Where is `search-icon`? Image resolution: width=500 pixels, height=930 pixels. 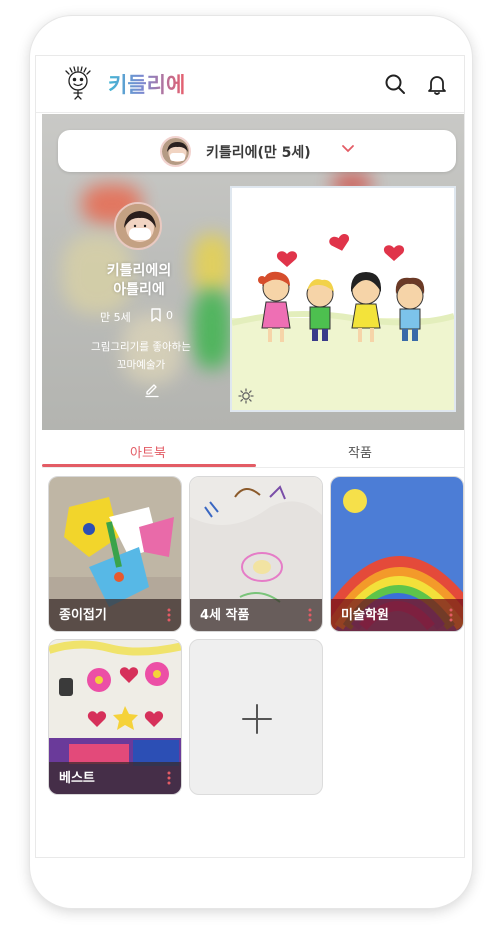
search-icon is located at coordinates (395, 84).